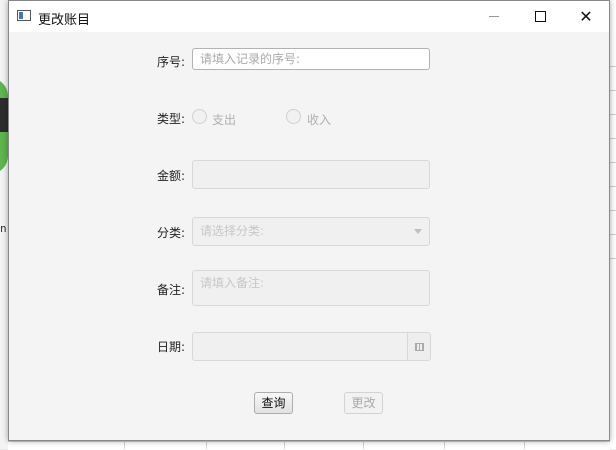  Describe the element at coordinates (24, 15) in the screenshot. I see `app-window-icon` at that location.